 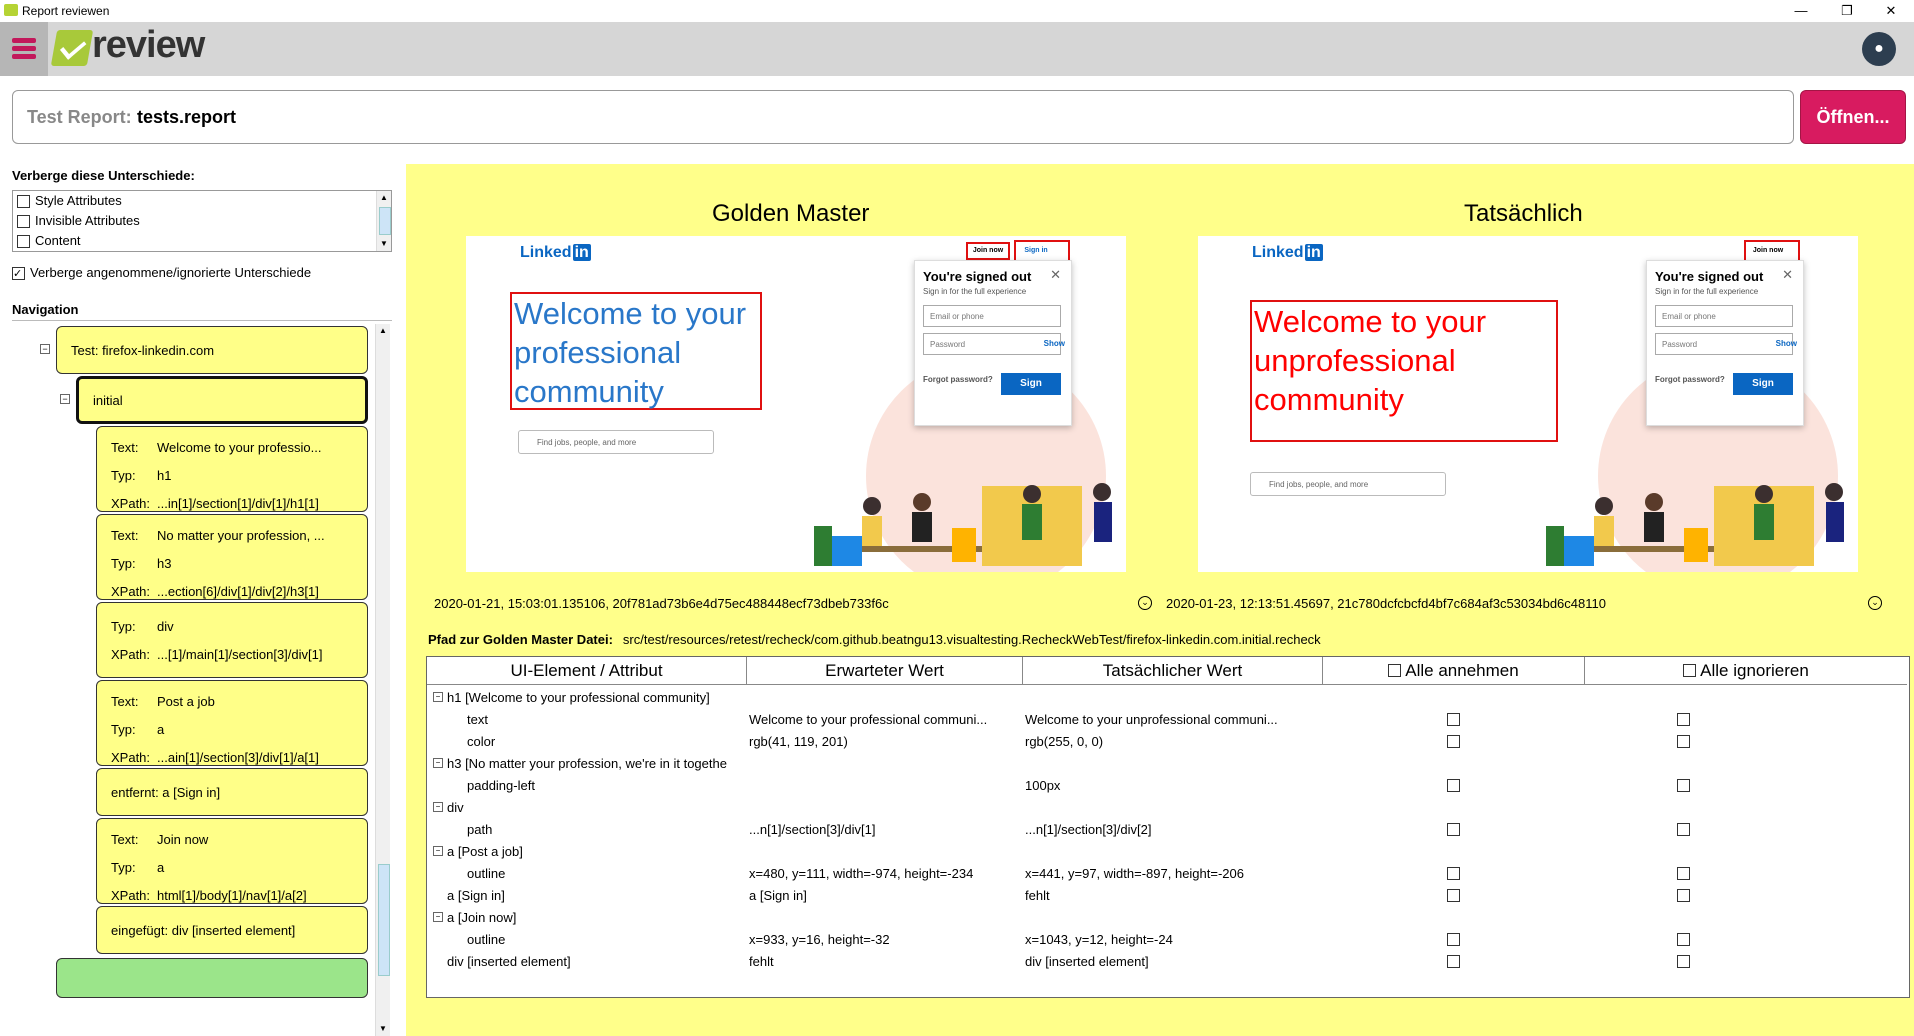 I want to click on element-name-cell: a [Post a job], so click(x=485, y=851).